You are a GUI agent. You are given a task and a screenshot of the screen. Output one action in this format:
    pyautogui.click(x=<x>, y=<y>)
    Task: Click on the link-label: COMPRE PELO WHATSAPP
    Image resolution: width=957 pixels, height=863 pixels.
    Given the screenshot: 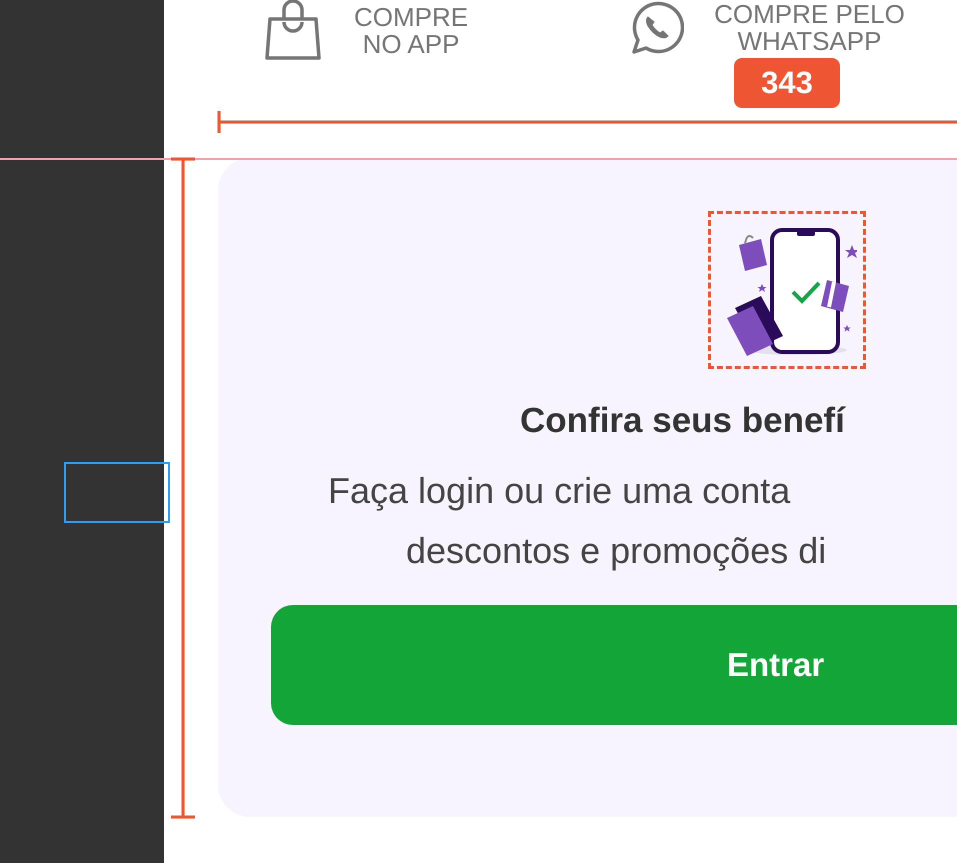 What is the action you would take?
    pyautogui.click(x=809, y=28)
    